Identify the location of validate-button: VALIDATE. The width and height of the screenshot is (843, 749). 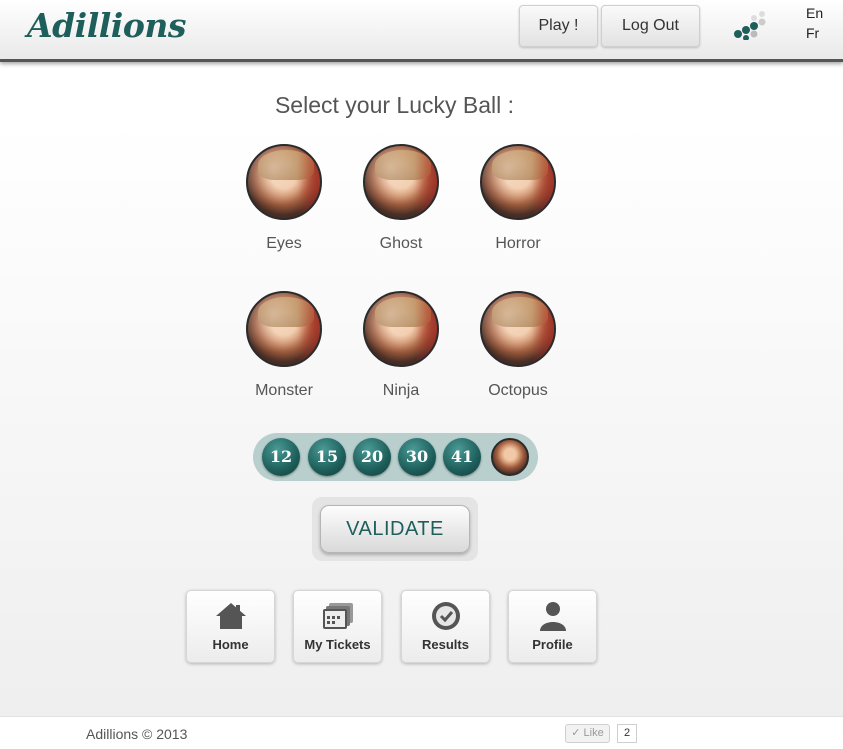
(395, 529).